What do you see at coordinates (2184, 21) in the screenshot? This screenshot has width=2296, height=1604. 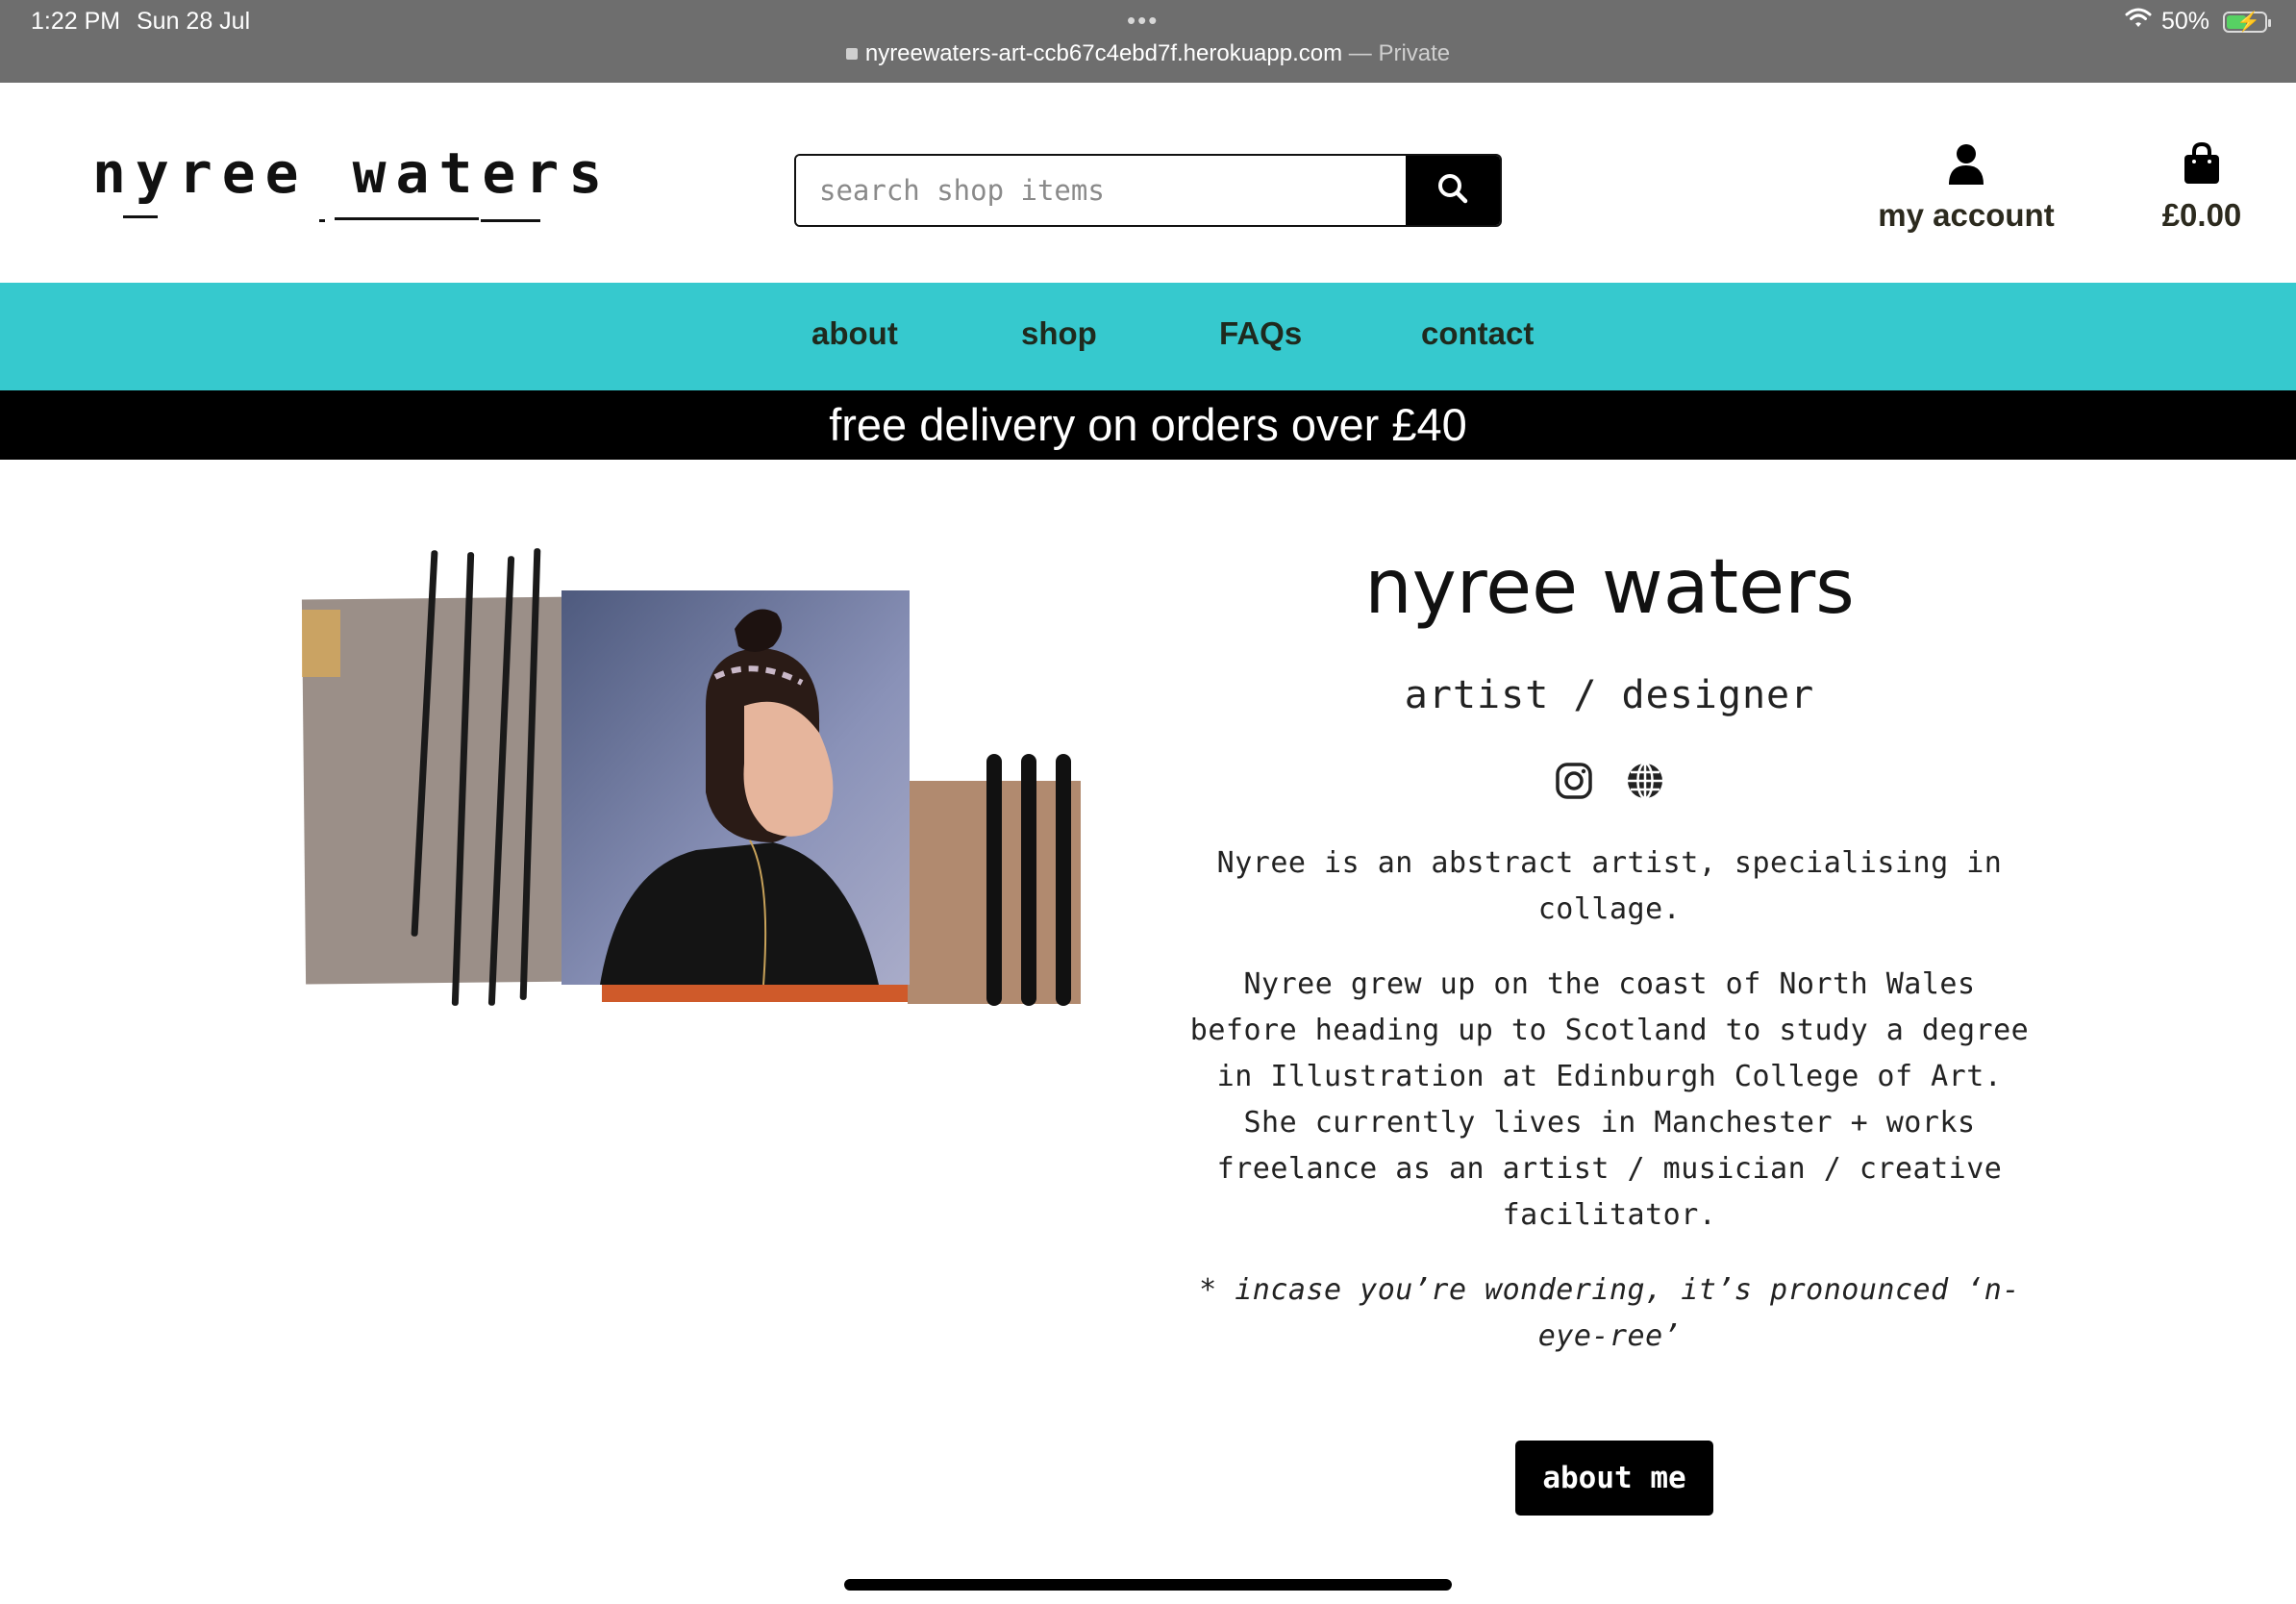 I see `battery-percent: 50%` at bounding box center [2184, 21].